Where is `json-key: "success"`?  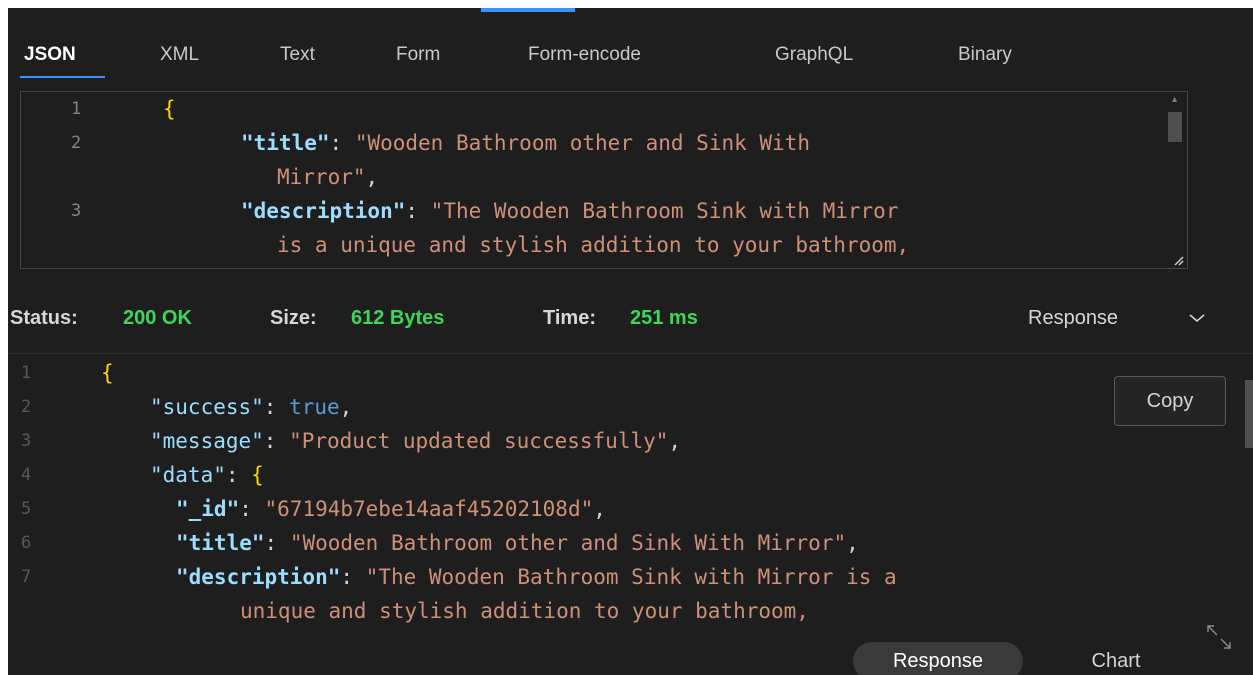 json-key: "success" is located at coordinates (207, 407).